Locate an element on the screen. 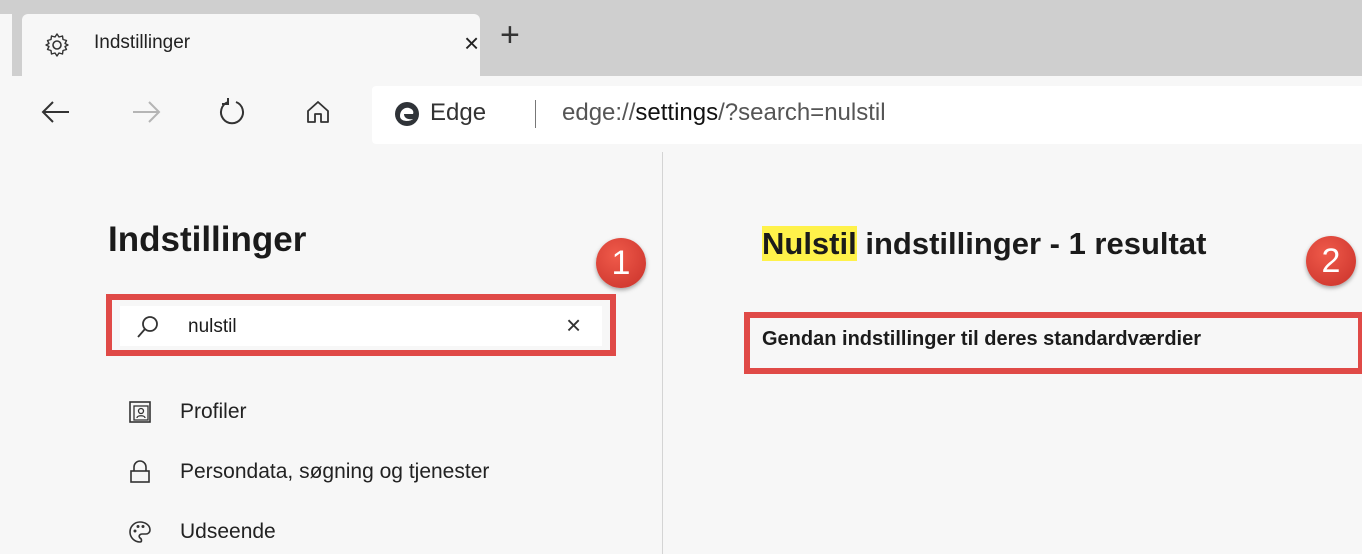 This screenshot has width=1362, height=554. pane-divider is located at coordinates (662, 353).